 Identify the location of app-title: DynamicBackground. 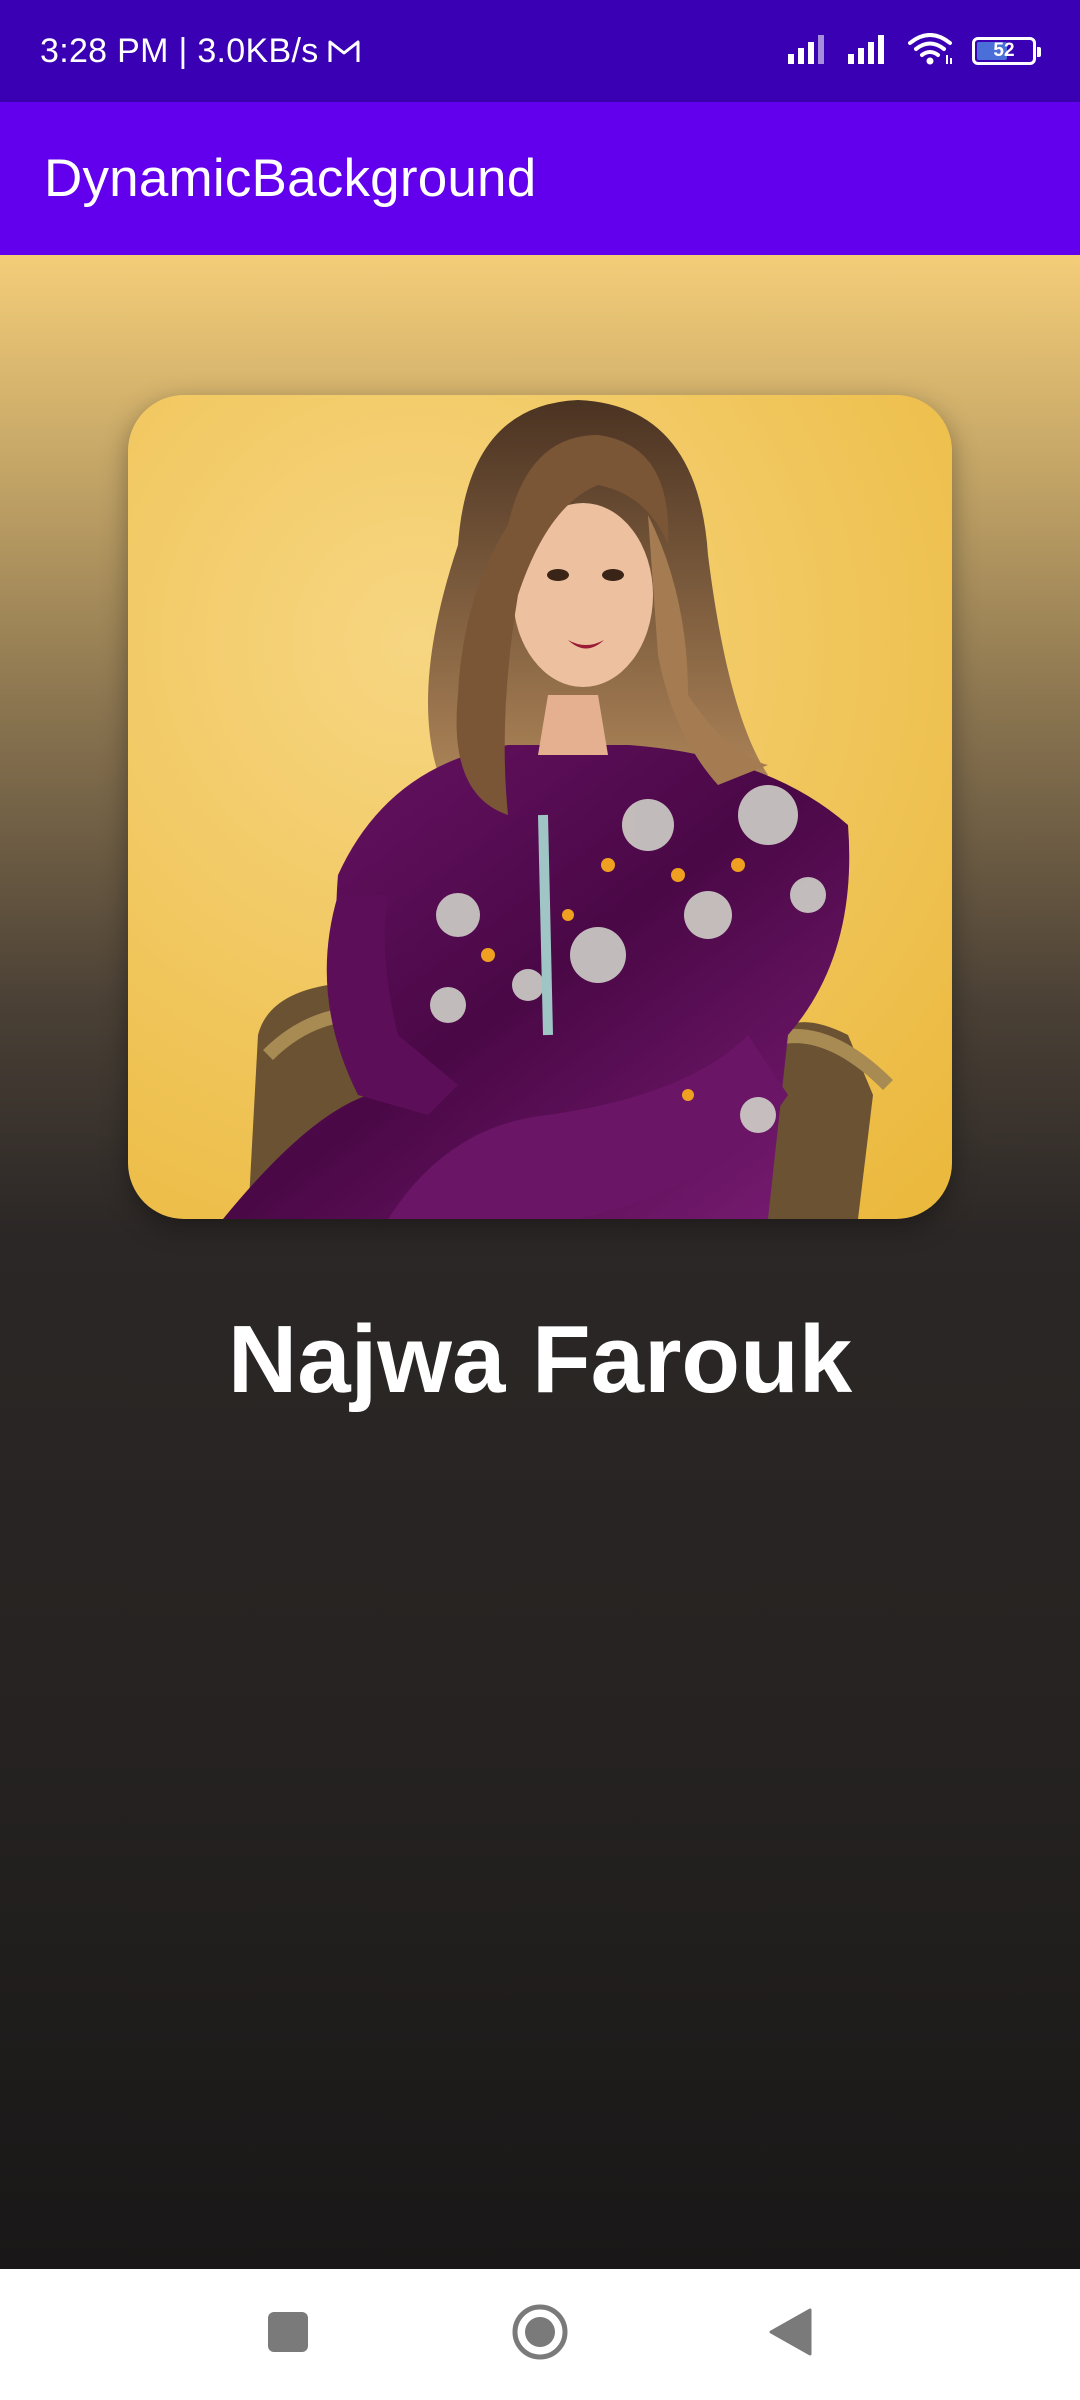
(290, 178).